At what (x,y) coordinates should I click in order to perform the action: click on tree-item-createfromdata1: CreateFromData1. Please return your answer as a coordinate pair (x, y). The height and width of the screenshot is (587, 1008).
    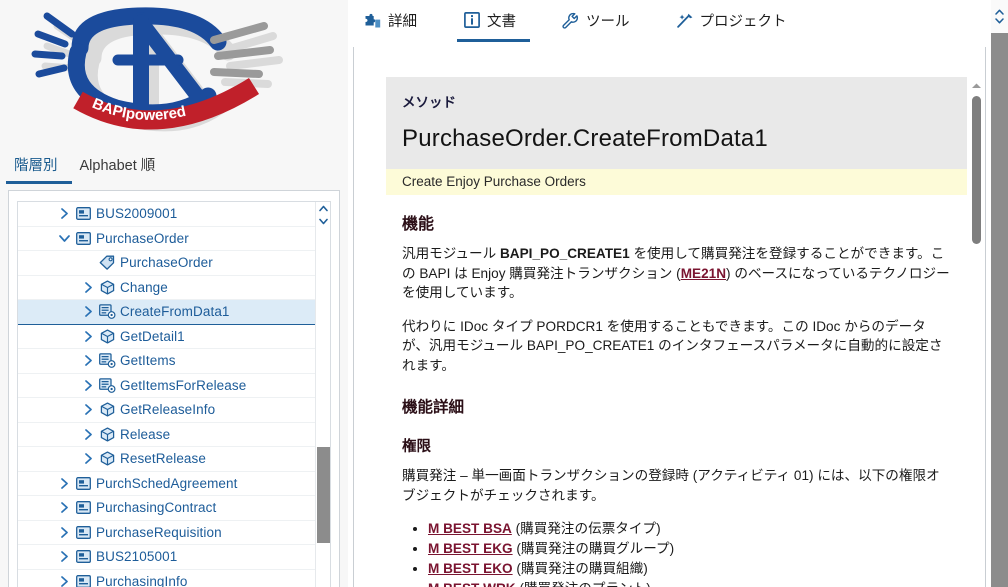
    Looking at the image, I should click on (166, 312).